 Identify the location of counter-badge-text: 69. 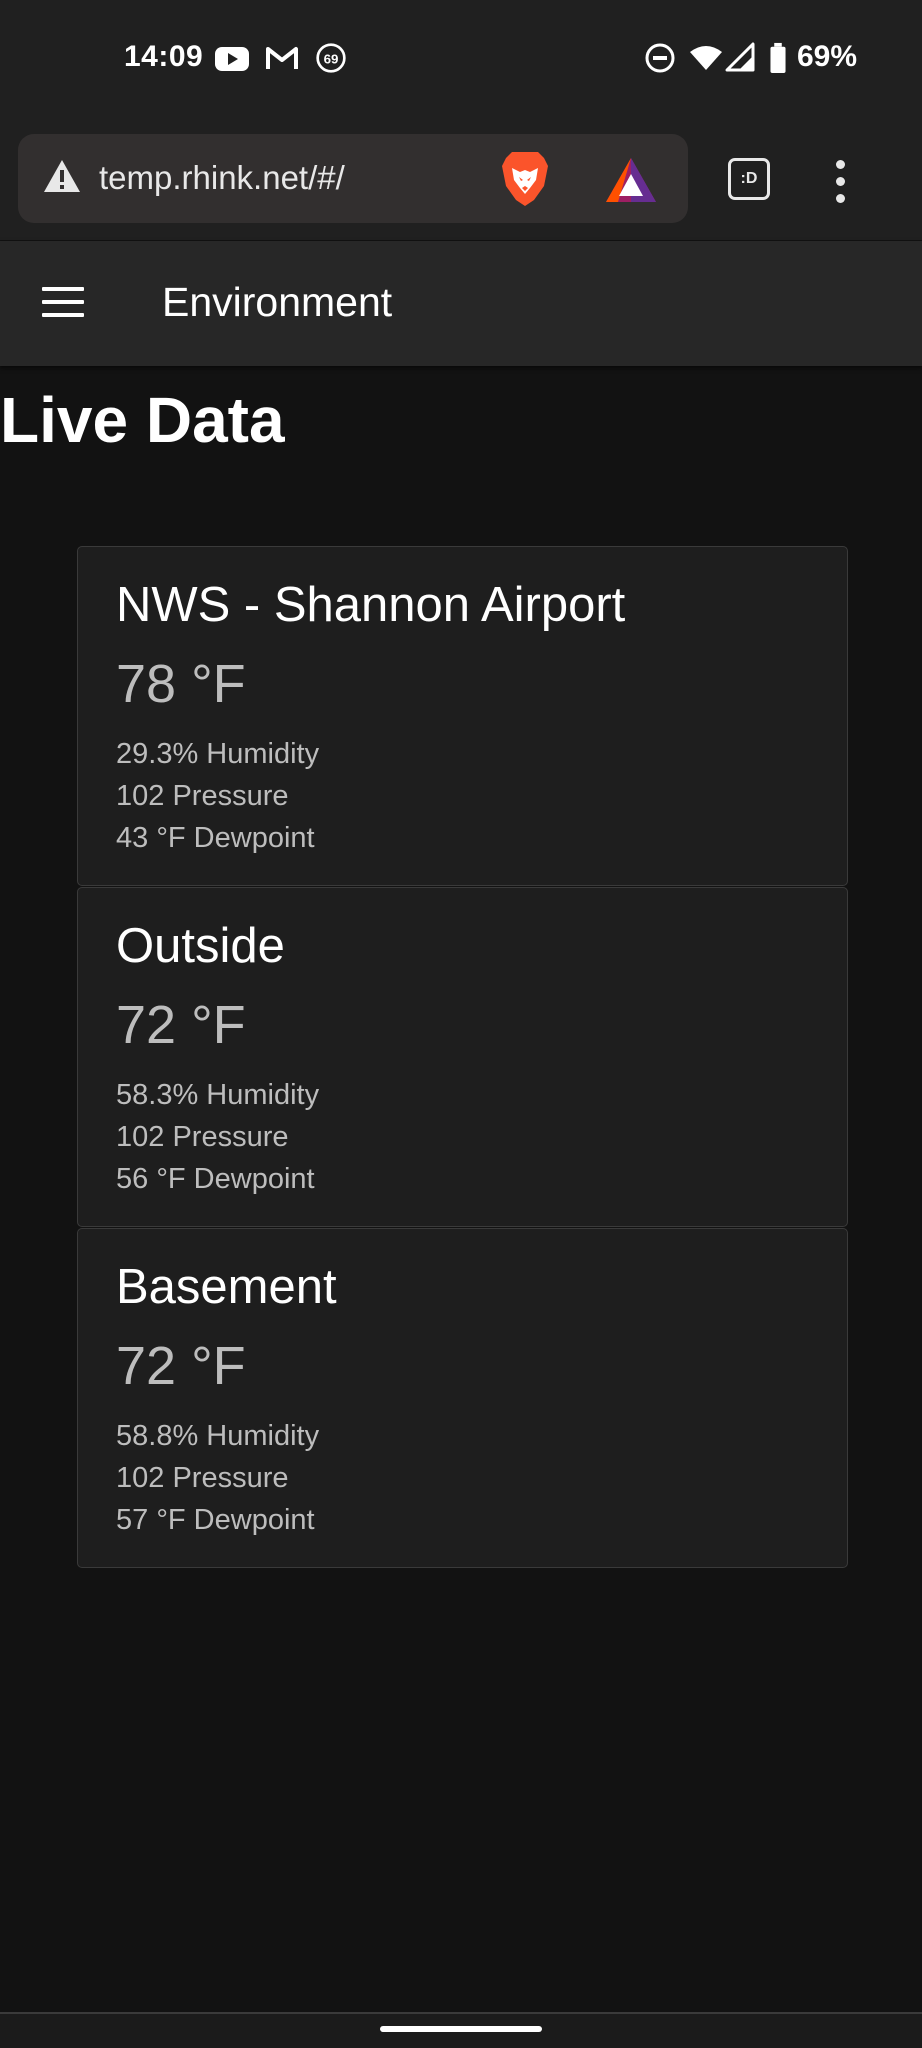
(331, 58).